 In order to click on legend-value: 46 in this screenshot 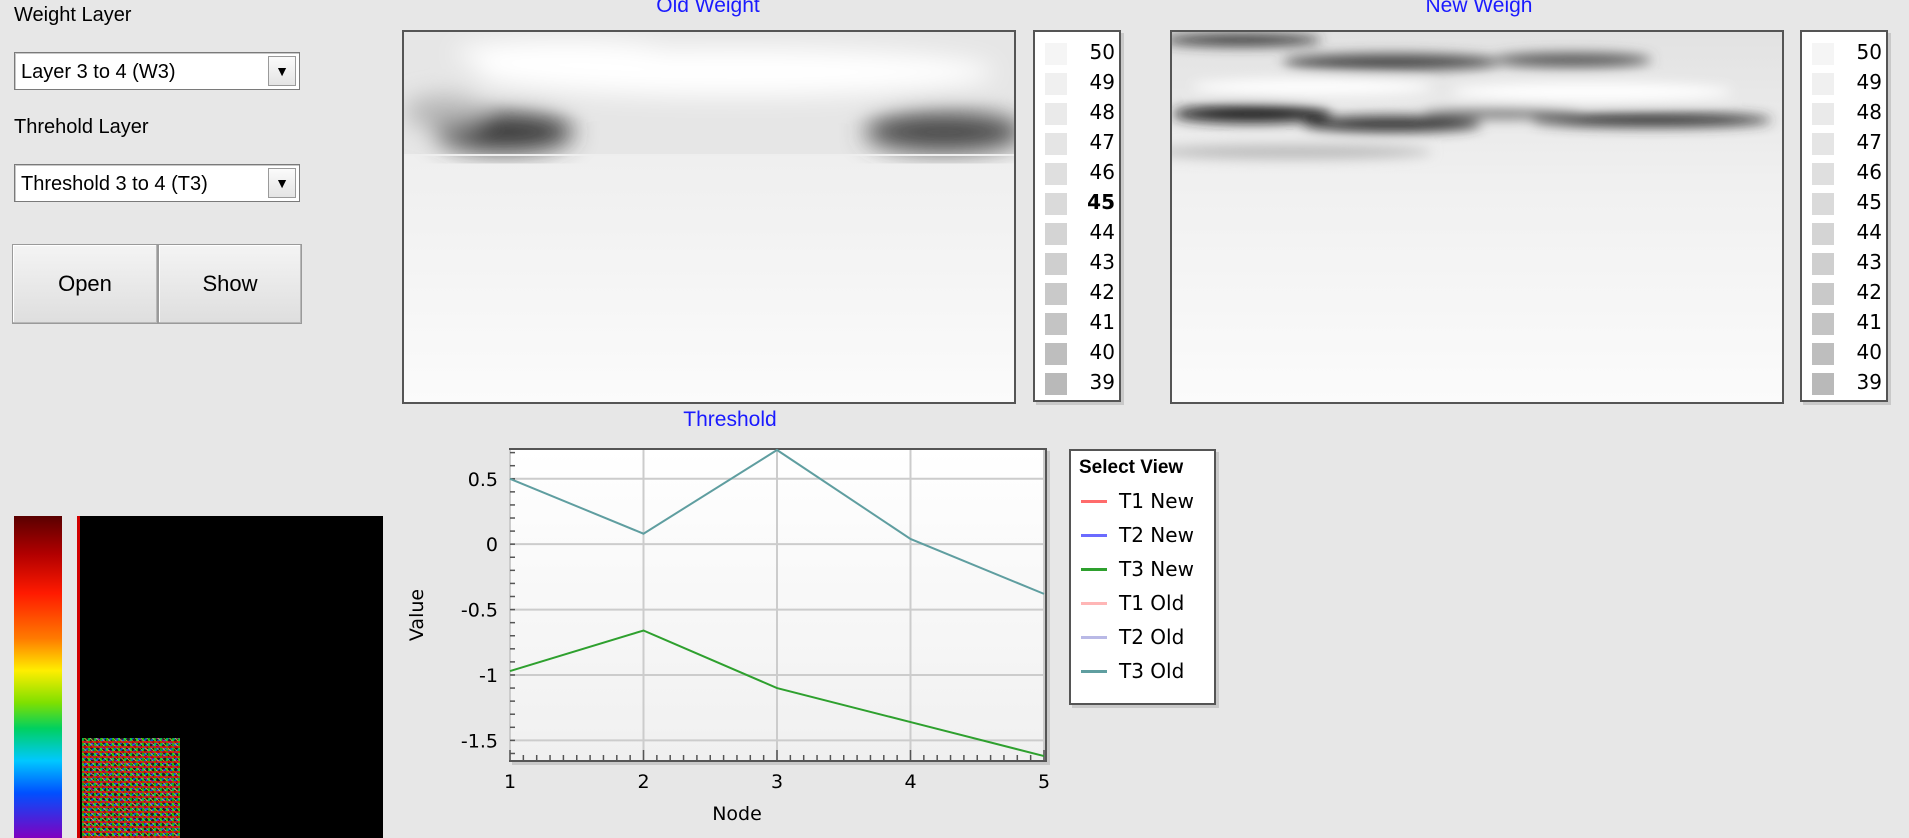, I will do `click(1102, 172)`.